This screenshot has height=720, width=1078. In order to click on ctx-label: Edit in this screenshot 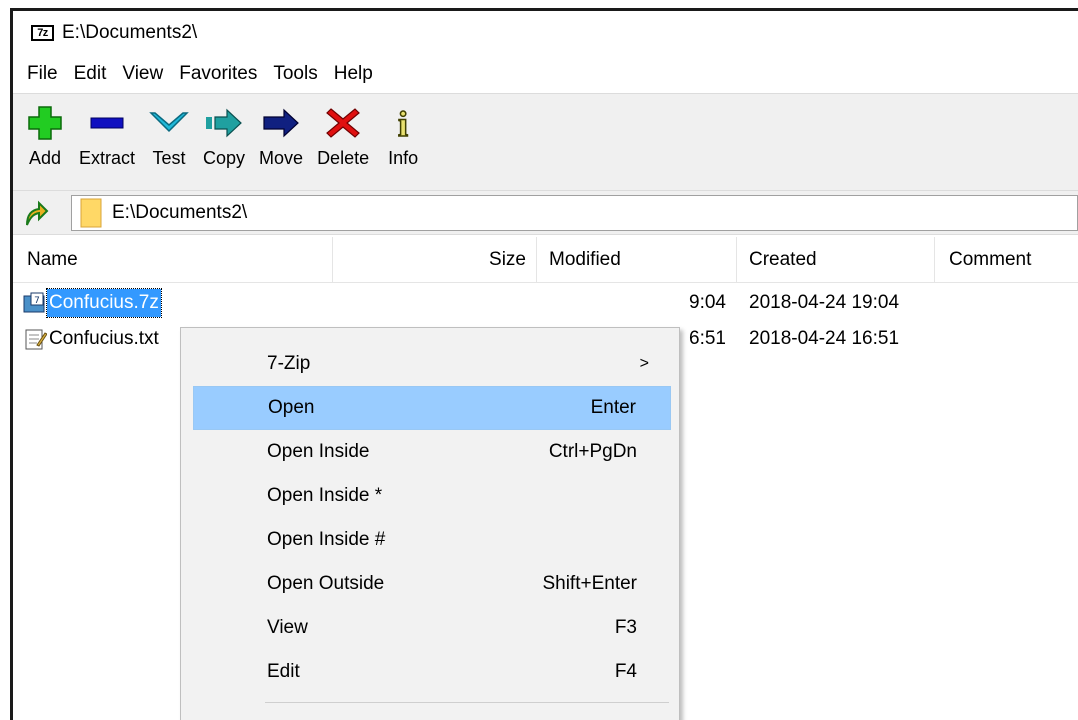, I will do `click(283, 671)`.